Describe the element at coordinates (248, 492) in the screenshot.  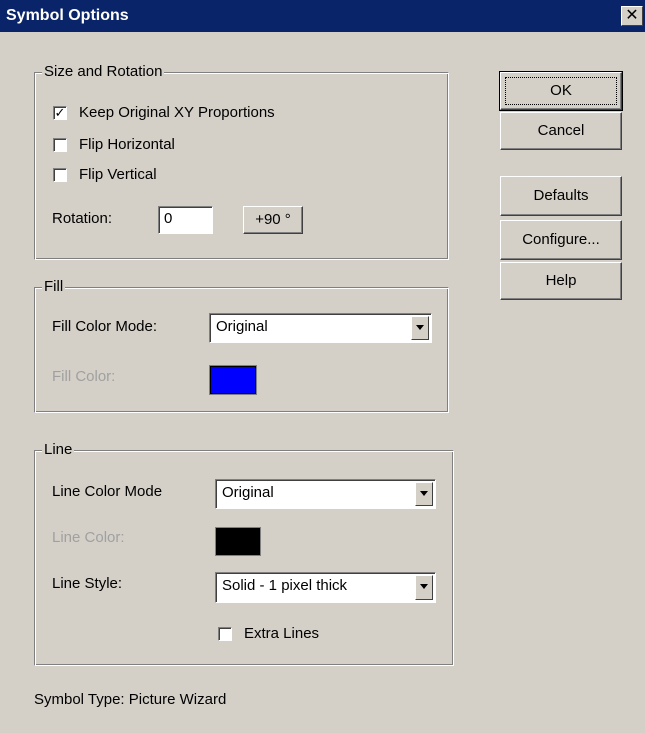
I see `line-color-mode-value: Original` at that location.